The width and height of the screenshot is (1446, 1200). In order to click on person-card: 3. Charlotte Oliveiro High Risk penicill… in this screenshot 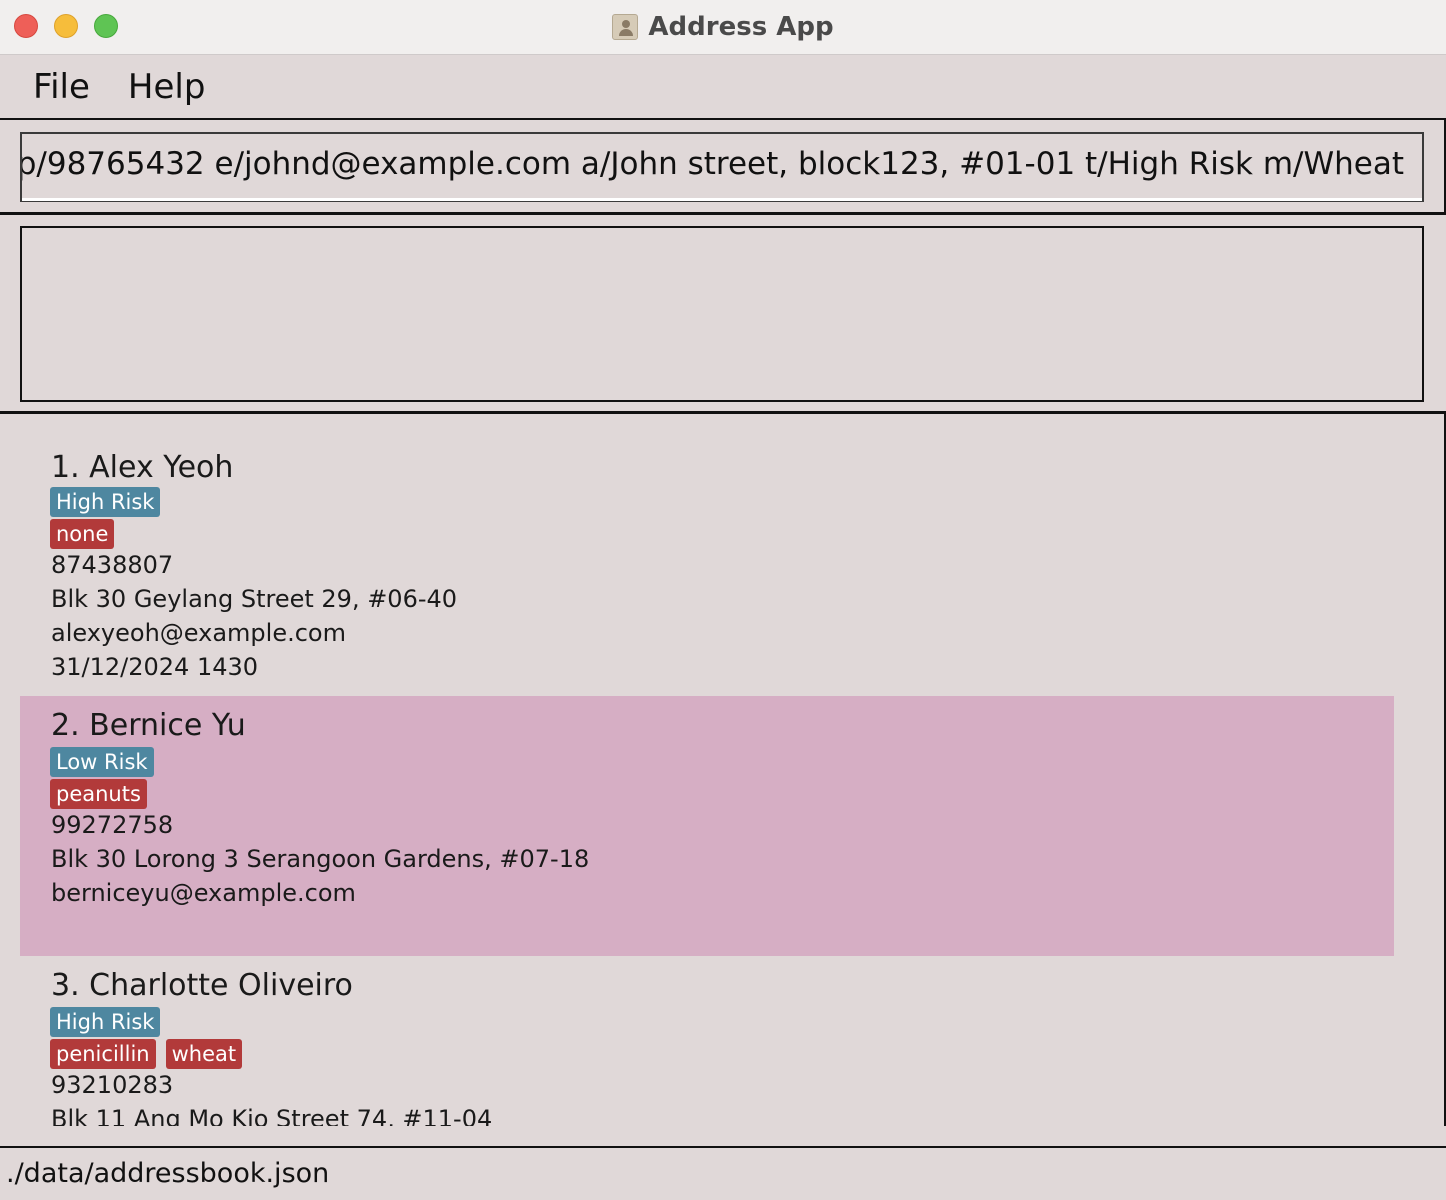, I will do `click(707, 1041)`.